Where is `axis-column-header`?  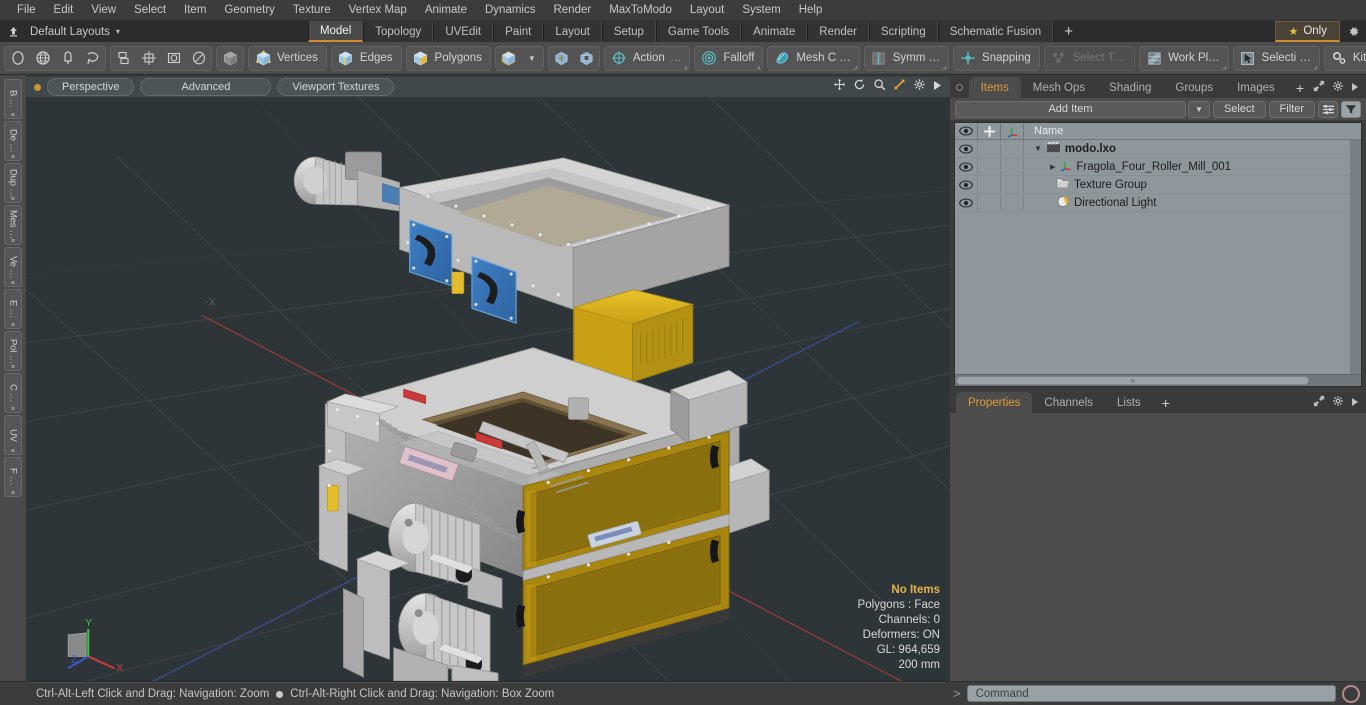 axis-column-header is located at coordinates (1012, 131).